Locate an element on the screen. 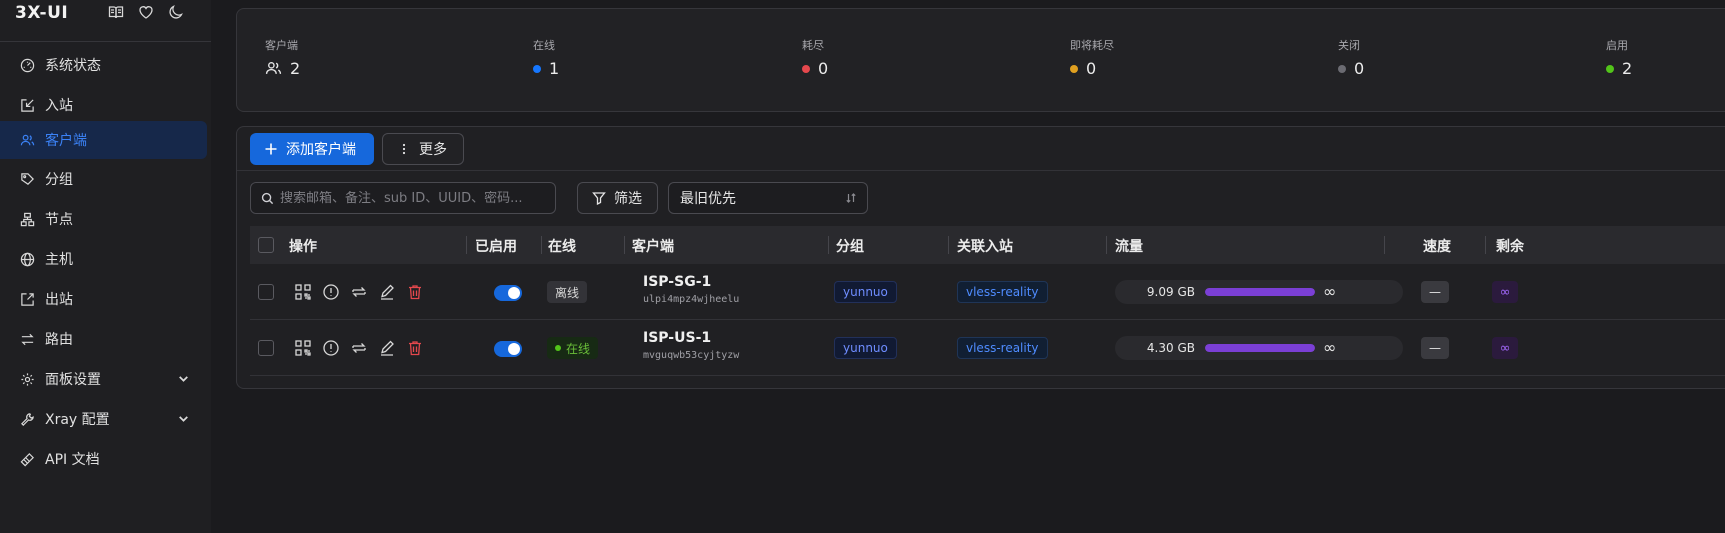 This screenshot has width=1725, height=533. sidebar-item-label: 客户端 is located at coordinates (66, 141).